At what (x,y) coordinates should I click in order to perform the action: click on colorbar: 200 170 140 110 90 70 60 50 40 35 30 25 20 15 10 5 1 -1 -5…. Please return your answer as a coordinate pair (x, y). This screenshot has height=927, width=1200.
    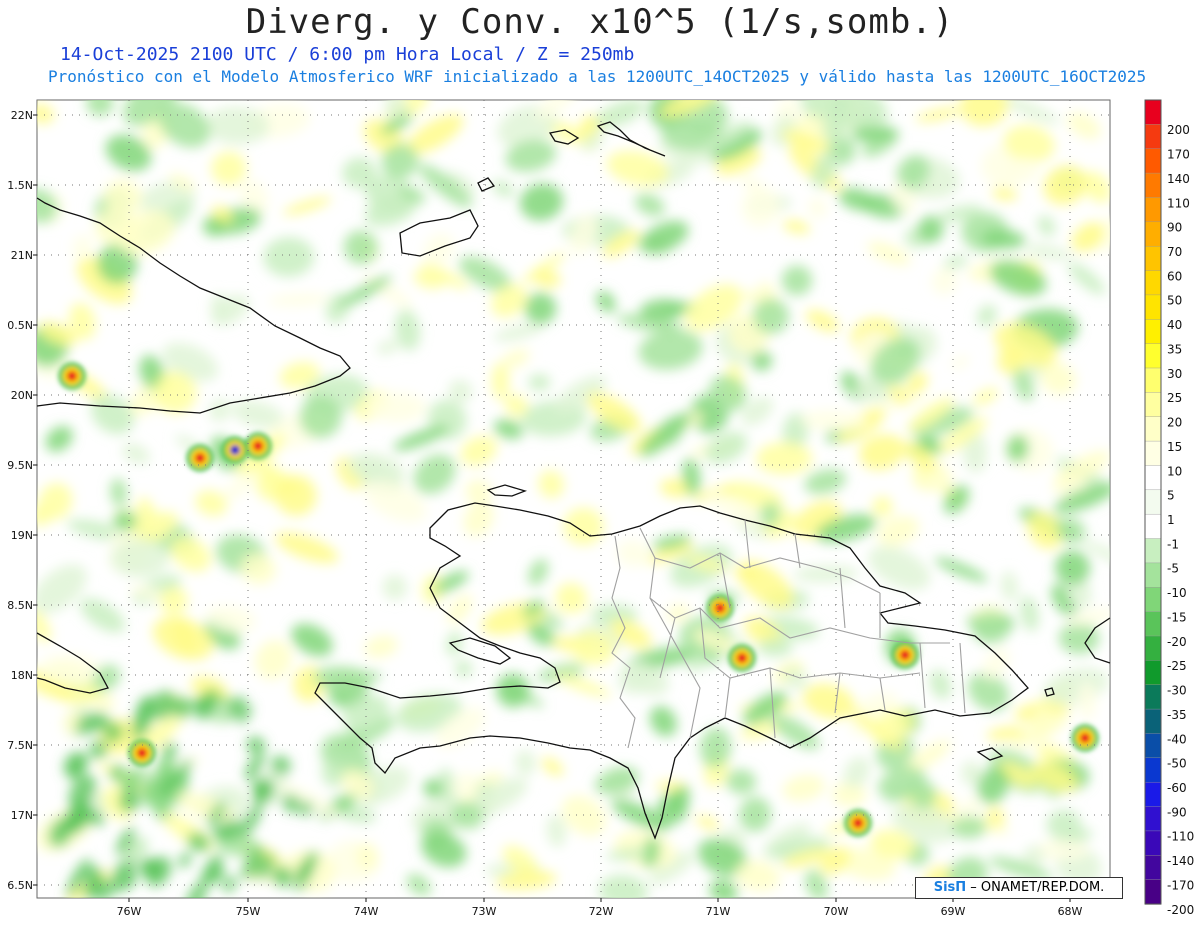
    Looking at the image, I should click on (1169, 508).